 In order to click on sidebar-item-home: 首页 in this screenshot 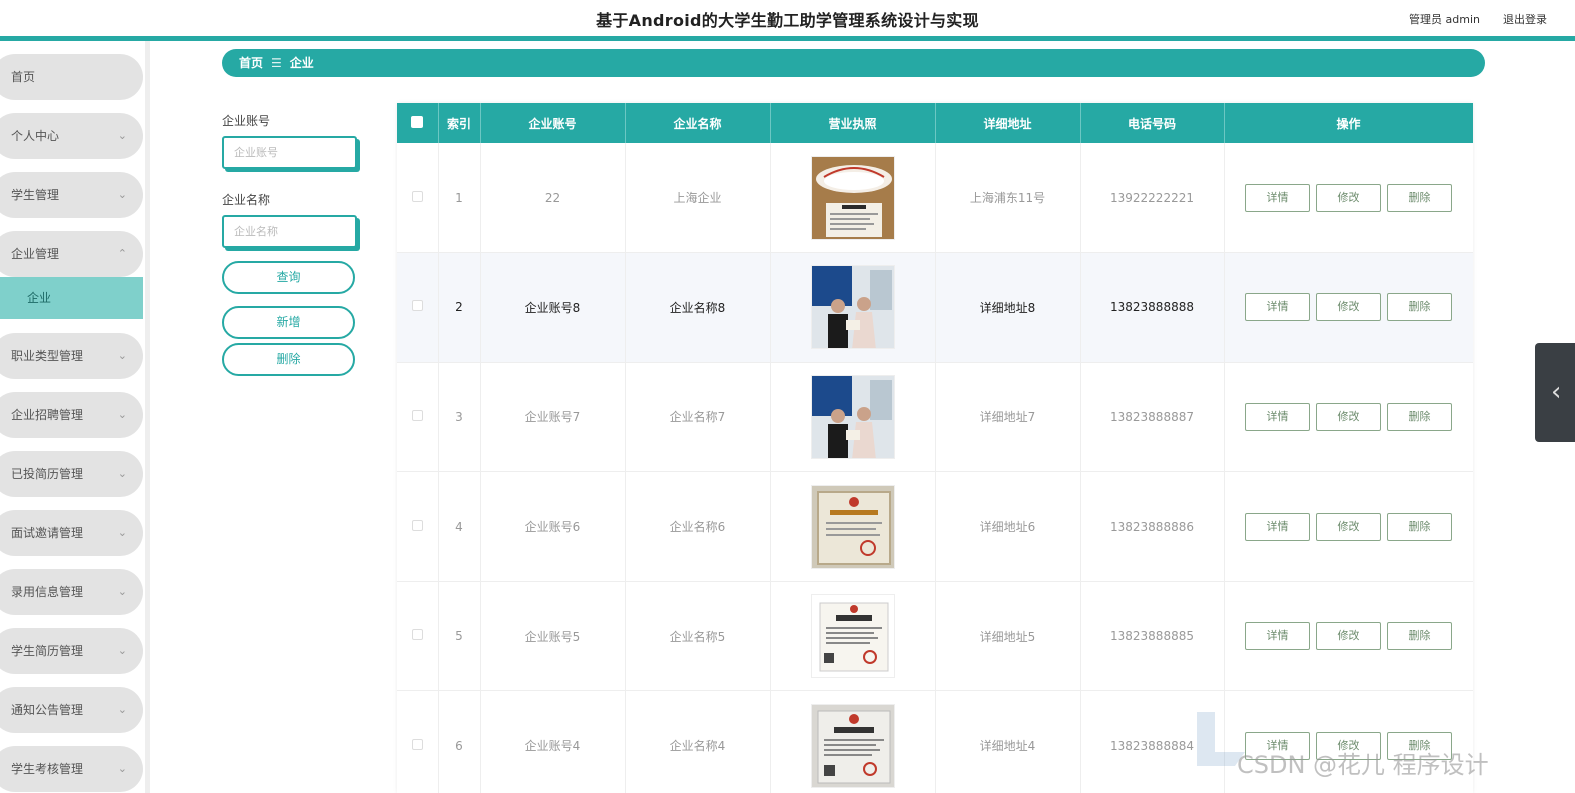, I will do `click(71, 77)`.